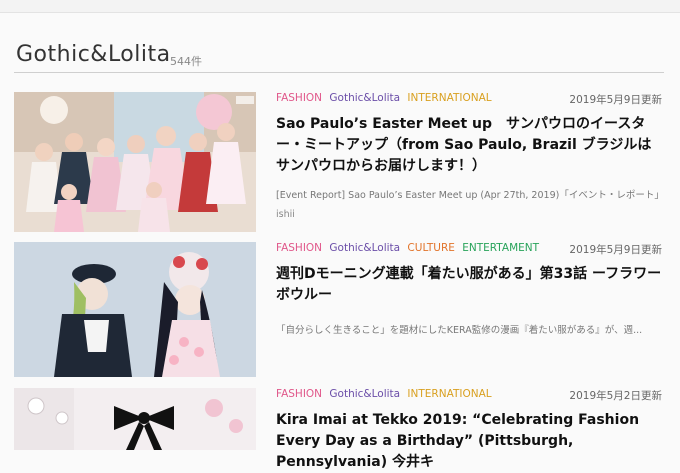 This screenshot has height=473, width=680. I want to click on article-author: ishii, so click(470, 214).